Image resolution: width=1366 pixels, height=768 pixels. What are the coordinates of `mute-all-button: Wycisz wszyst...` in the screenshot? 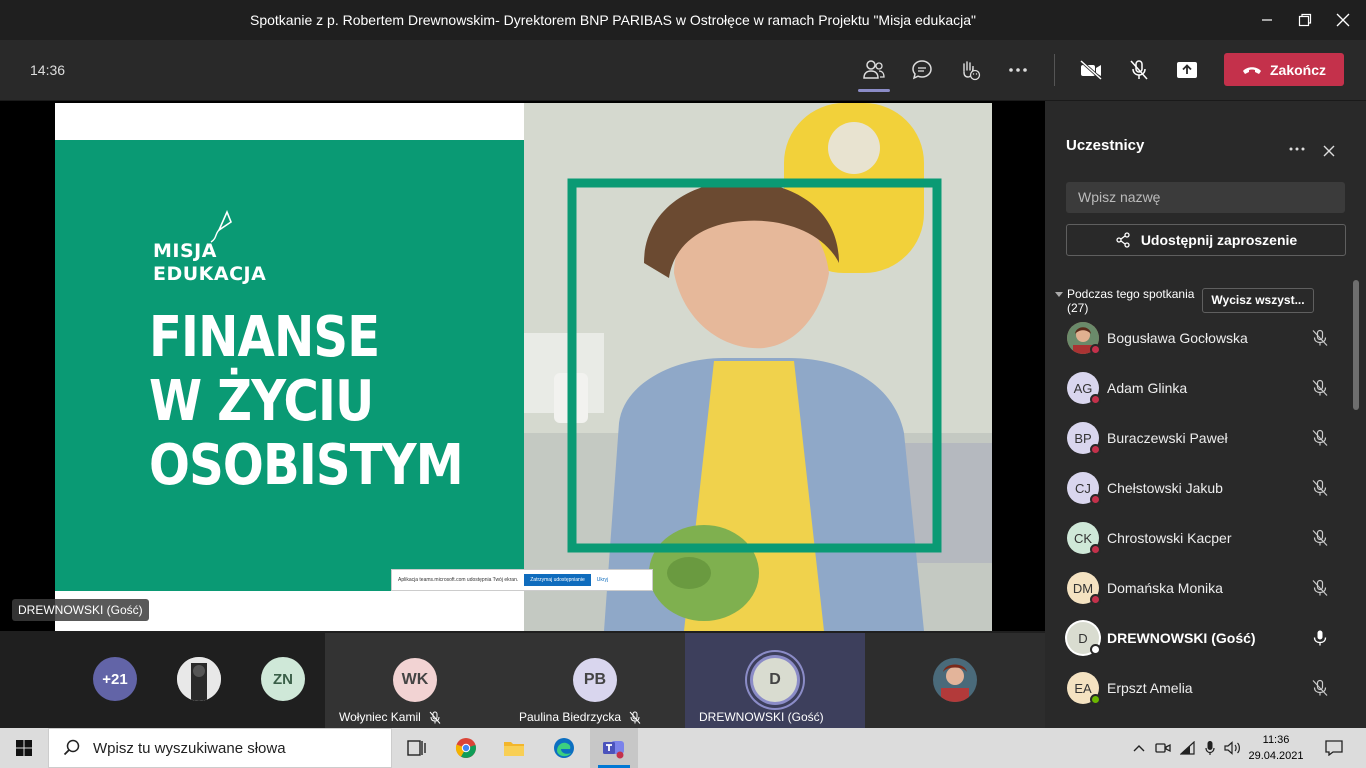 It's located at (1258, 300).